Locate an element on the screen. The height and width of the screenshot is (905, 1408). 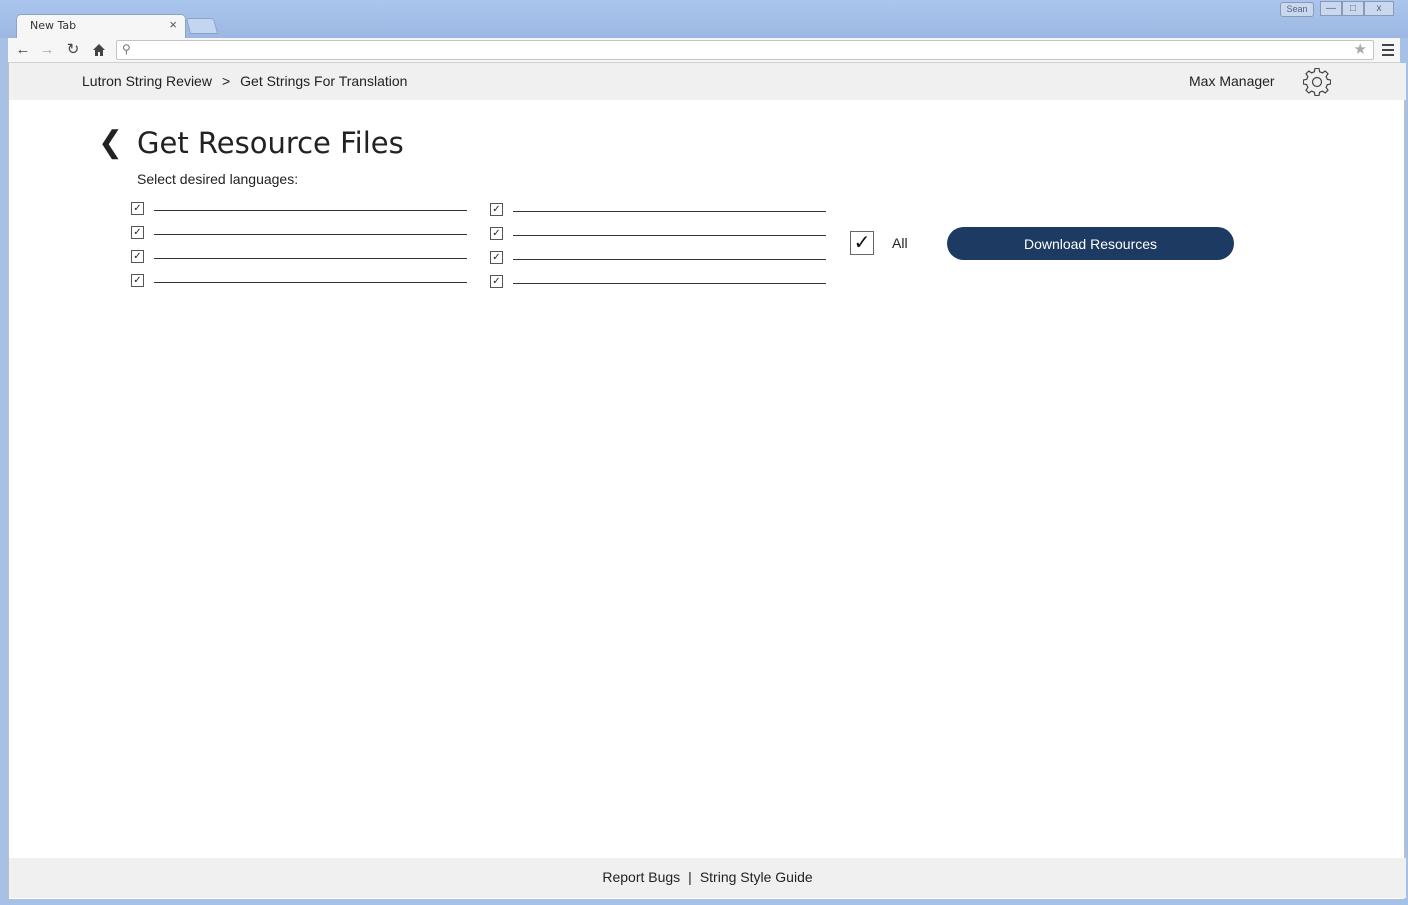
select-all-checkbox: ✓ is located at coordinates (862, 243).